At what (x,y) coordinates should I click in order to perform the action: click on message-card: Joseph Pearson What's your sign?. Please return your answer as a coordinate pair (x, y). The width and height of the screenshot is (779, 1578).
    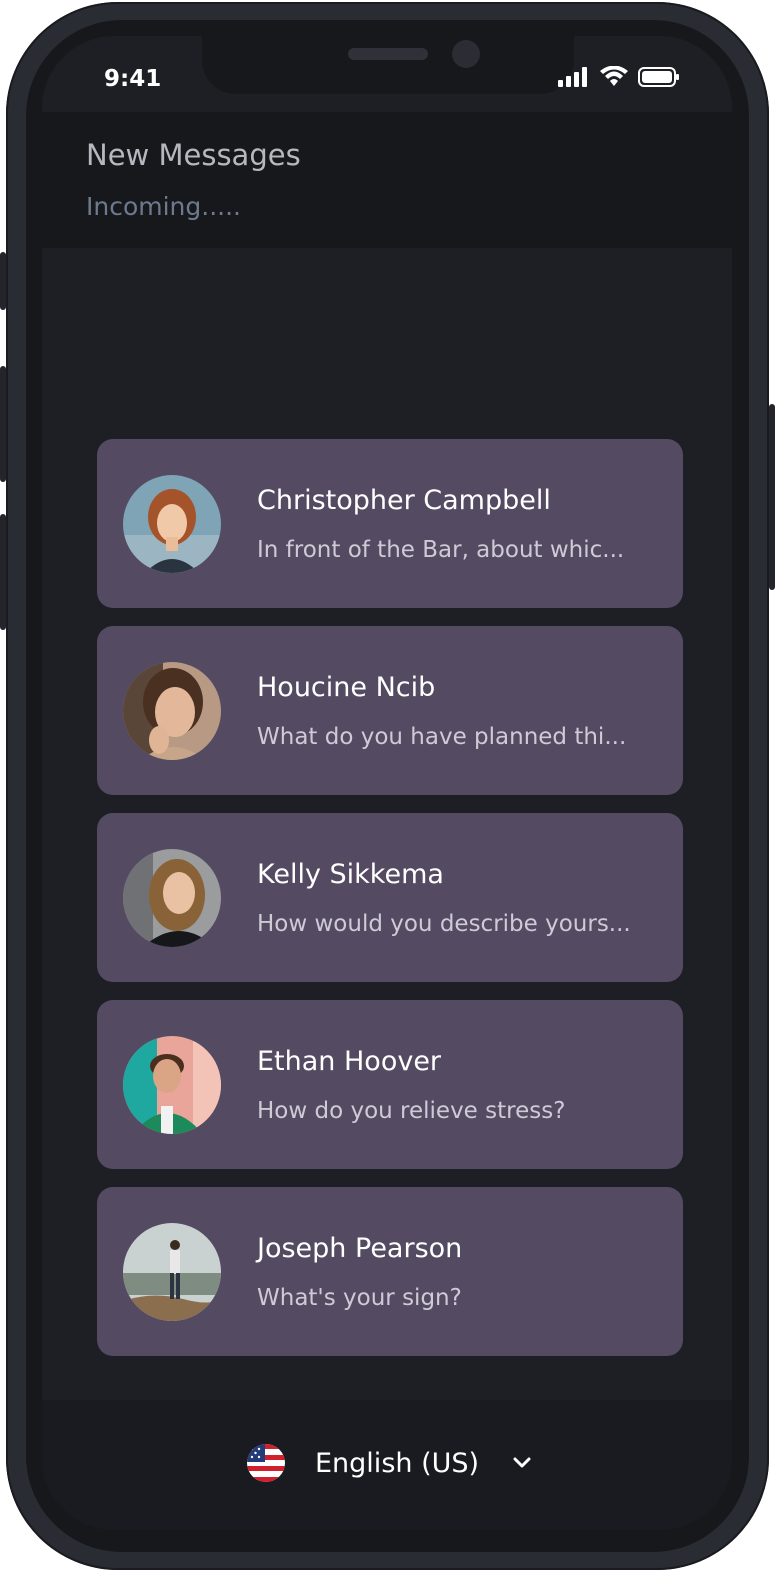
    Looking at the image, I should click on (390, 1271).